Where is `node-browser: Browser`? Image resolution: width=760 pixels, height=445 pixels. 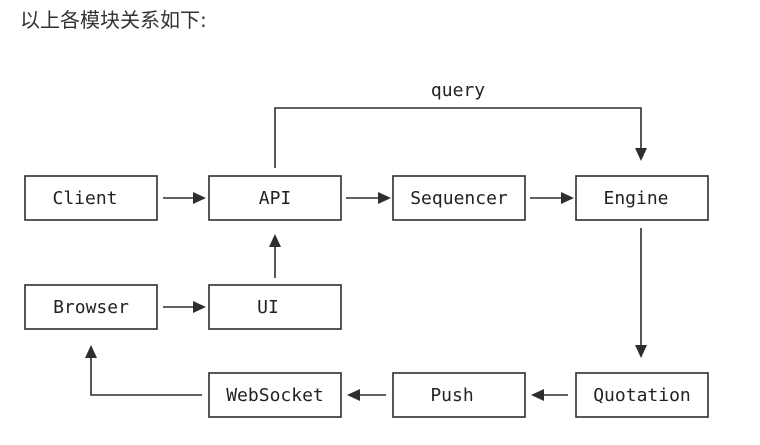 node-browser: Browser is located at coordinates (91, 307).